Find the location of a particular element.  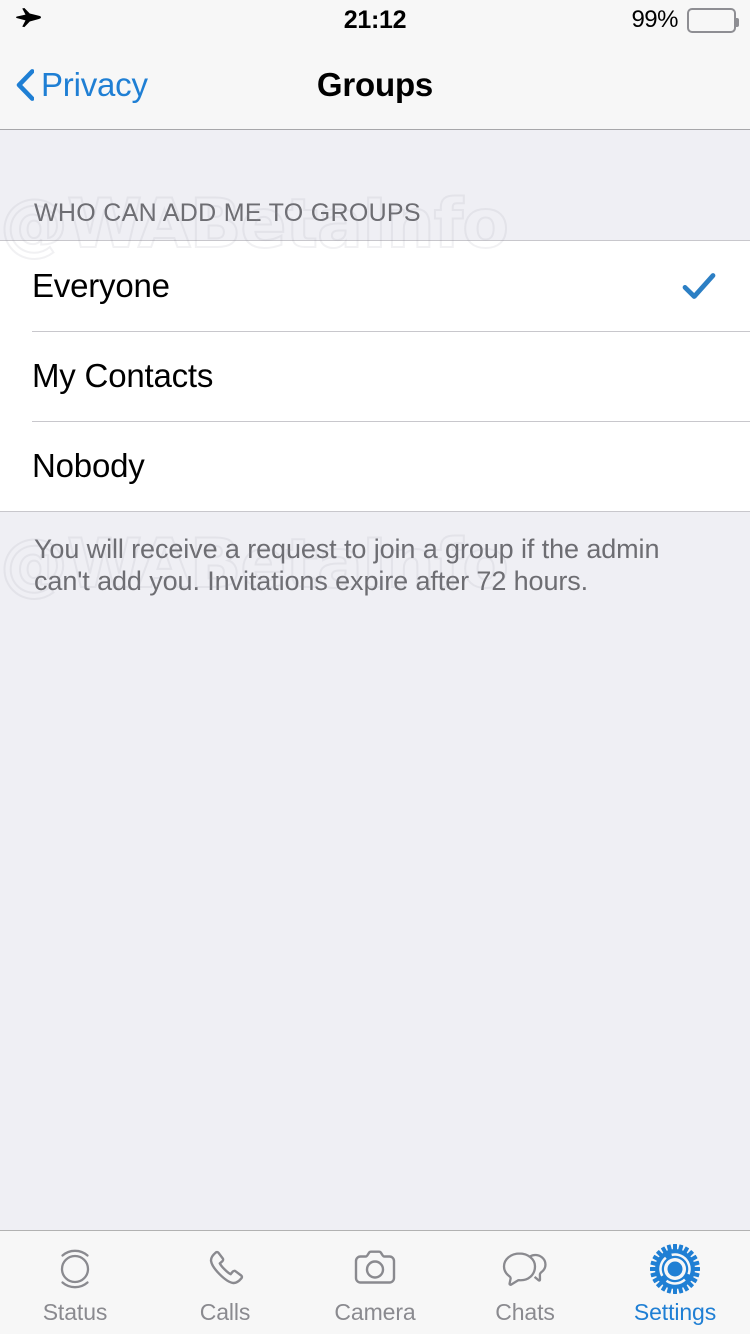

tab-calls: Calls is located at coordinates (225, 1282).